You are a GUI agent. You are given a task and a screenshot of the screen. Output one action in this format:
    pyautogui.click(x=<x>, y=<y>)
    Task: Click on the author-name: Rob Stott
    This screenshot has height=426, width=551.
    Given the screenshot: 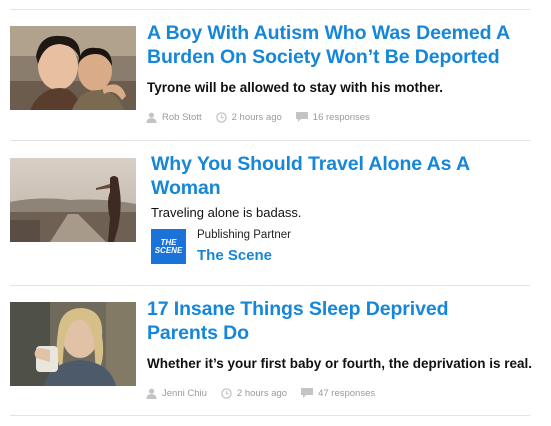 What is the action you would take?
    pyautogui.click(x=182, y=117)
    